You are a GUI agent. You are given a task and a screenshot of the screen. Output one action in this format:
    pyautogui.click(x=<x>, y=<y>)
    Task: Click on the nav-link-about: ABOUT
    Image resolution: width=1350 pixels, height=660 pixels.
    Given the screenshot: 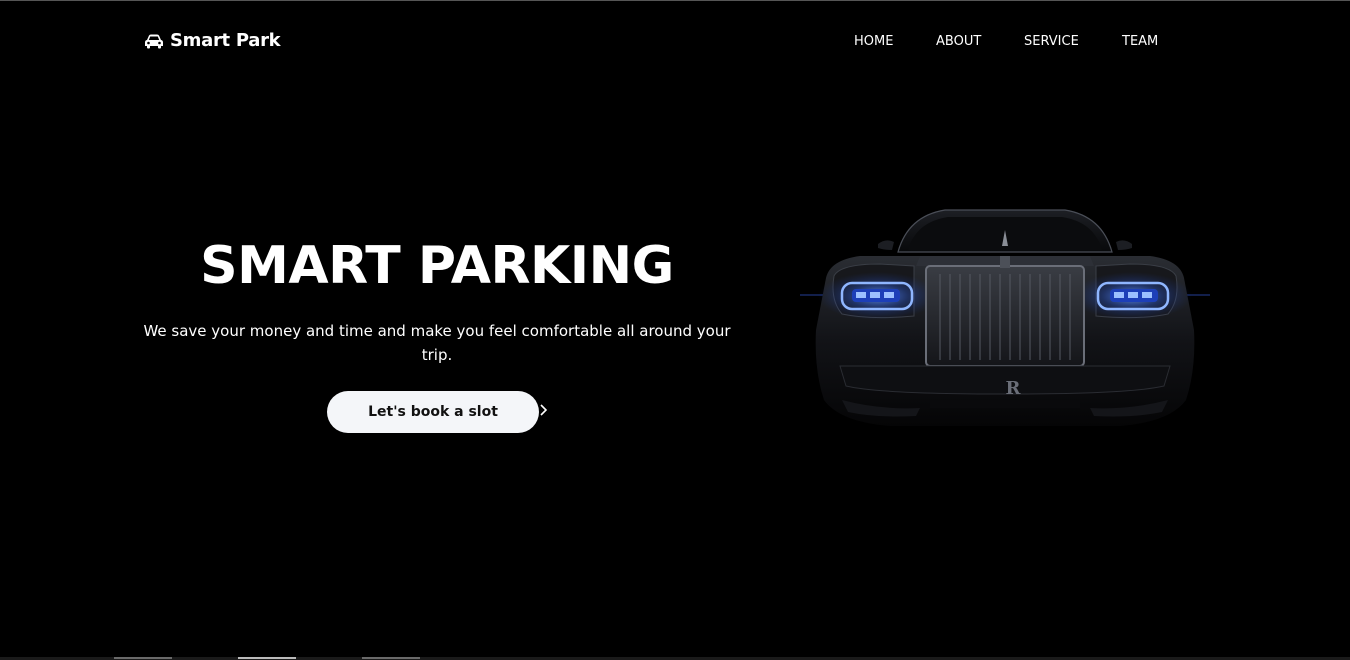 What is the action you would take?
    pyautogui.click(x=980, y=41)
    